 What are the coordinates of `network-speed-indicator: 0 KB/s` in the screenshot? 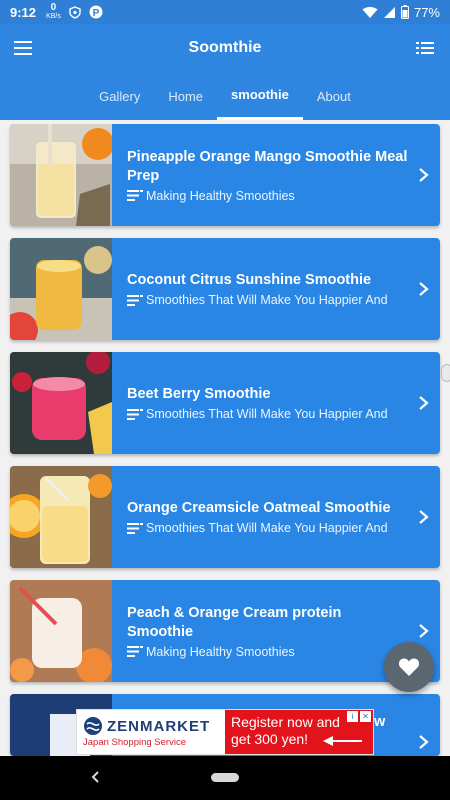 It's located at (53, 12).